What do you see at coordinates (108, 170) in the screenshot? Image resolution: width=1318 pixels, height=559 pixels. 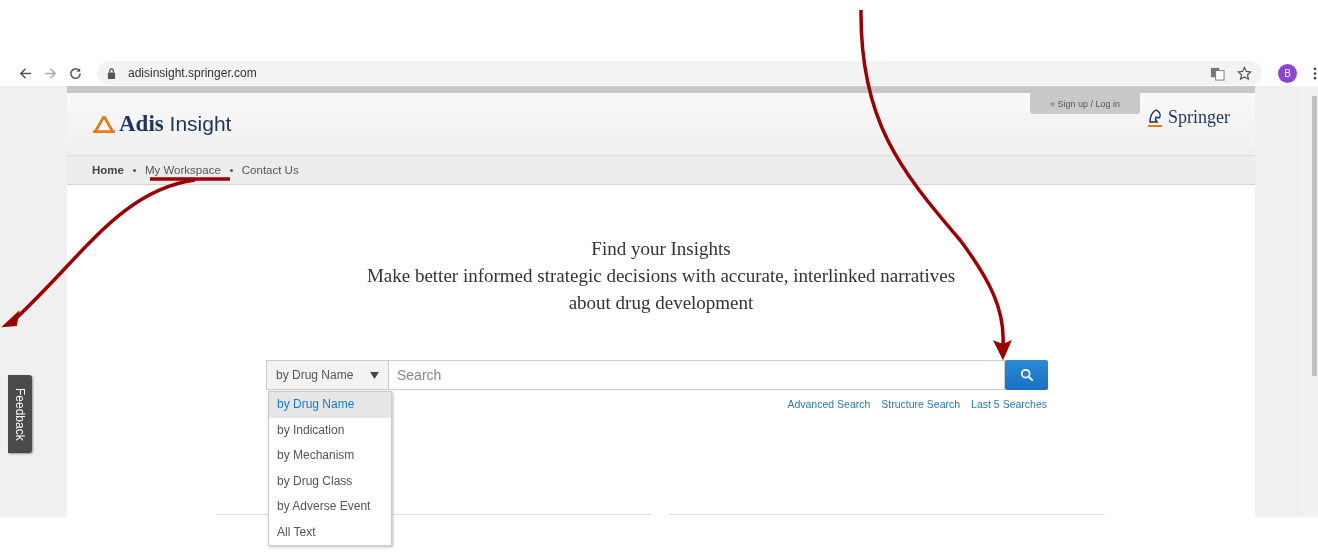 I see `nav-link: Home` at bounding box center [108, 170].